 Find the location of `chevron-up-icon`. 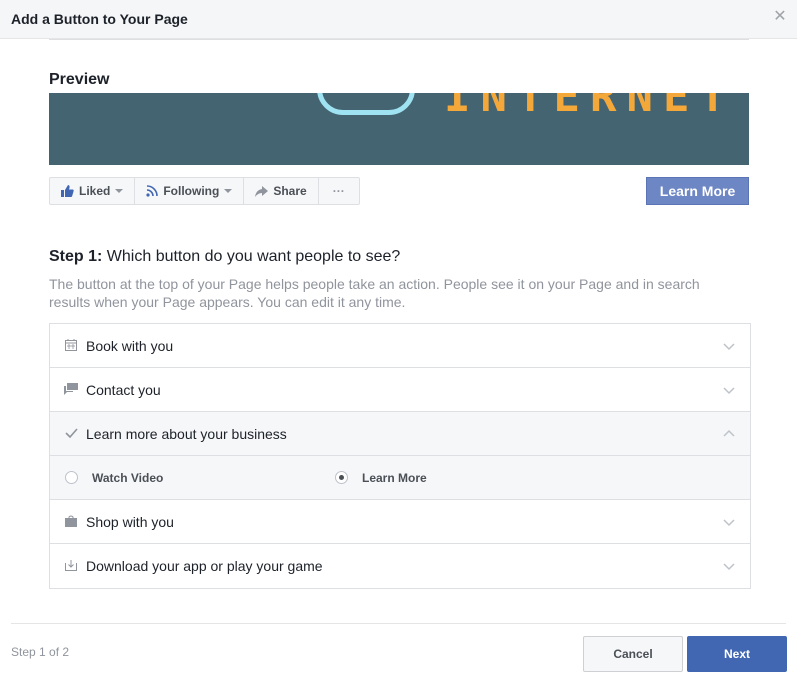

chevron-up-icon is located at coordinates (729, 433).